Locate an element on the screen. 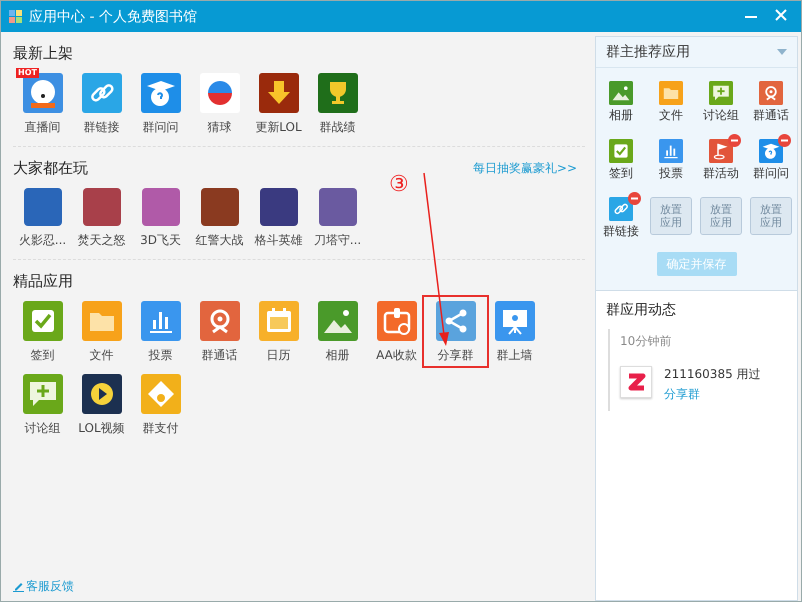 The image size is (802, 602). minimize-icon is located at coordinates (751, 17).